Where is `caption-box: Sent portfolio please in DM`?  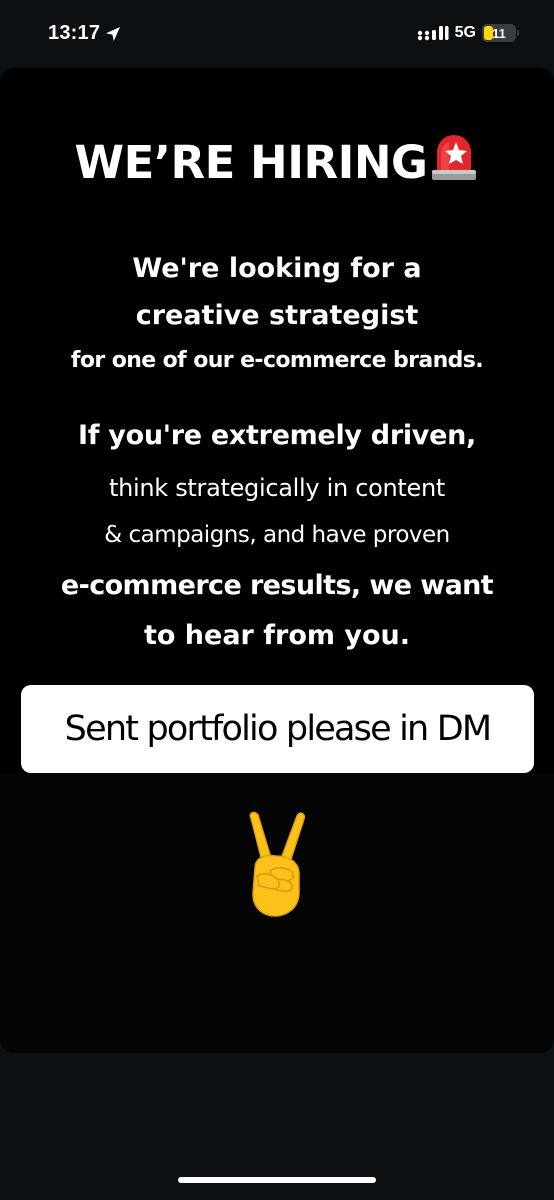
caption-box: Sent portfolio please in DM is located at coordinates (277, 729).